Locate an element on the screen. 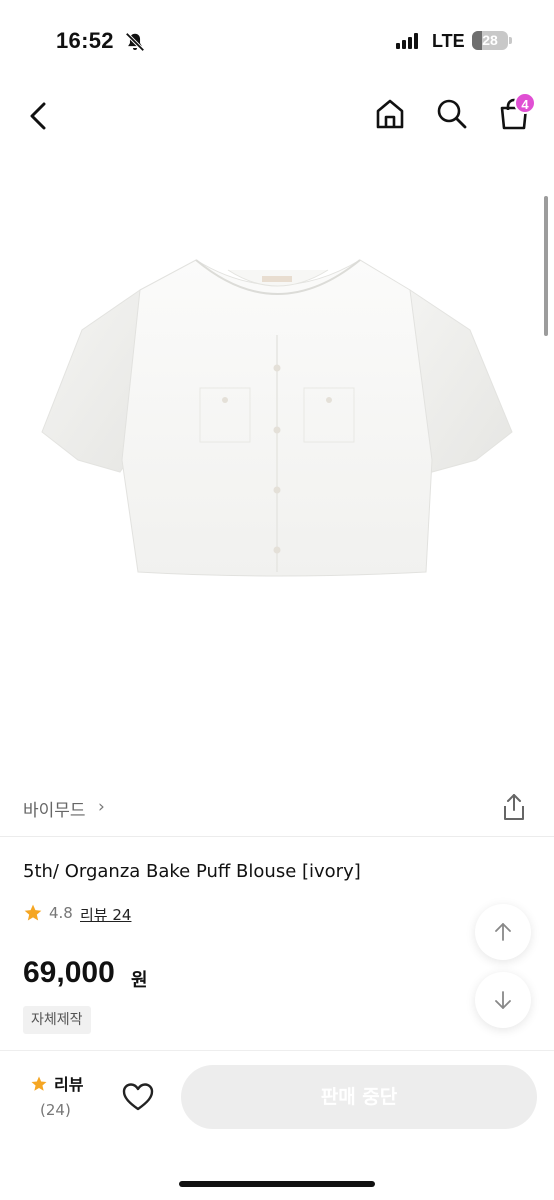  review-button-label: 리뷰 is located at coordinates (68, 1083).